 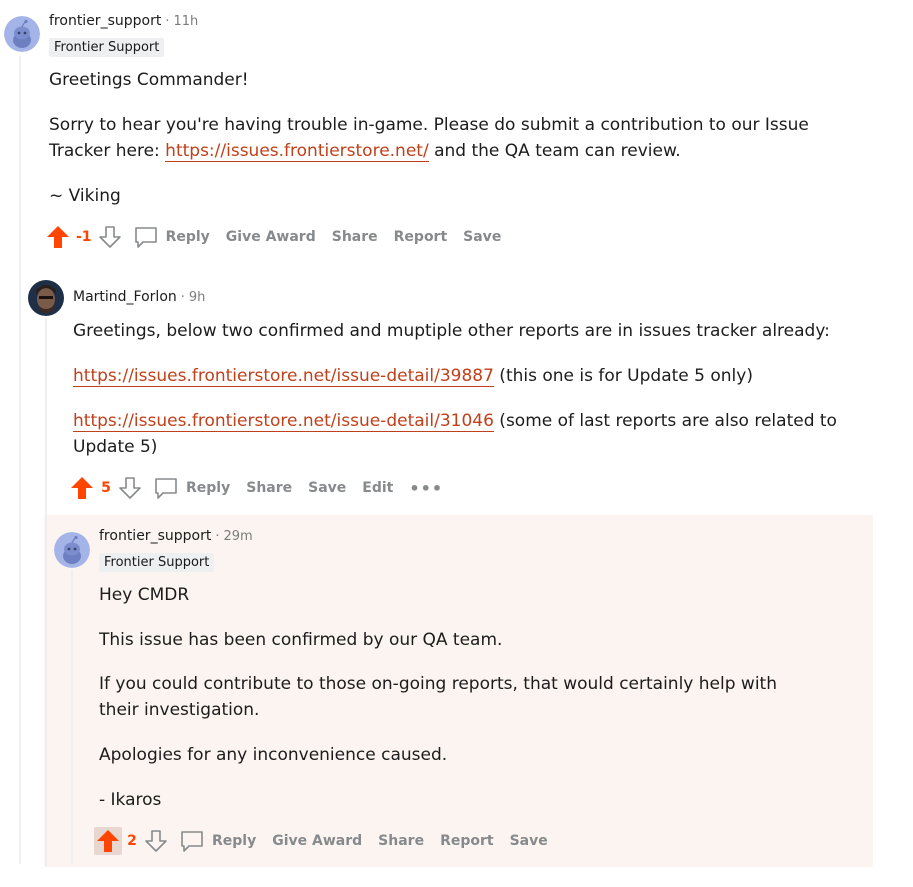 I want to click on vote-score: 5, so click(x=106, y=488).